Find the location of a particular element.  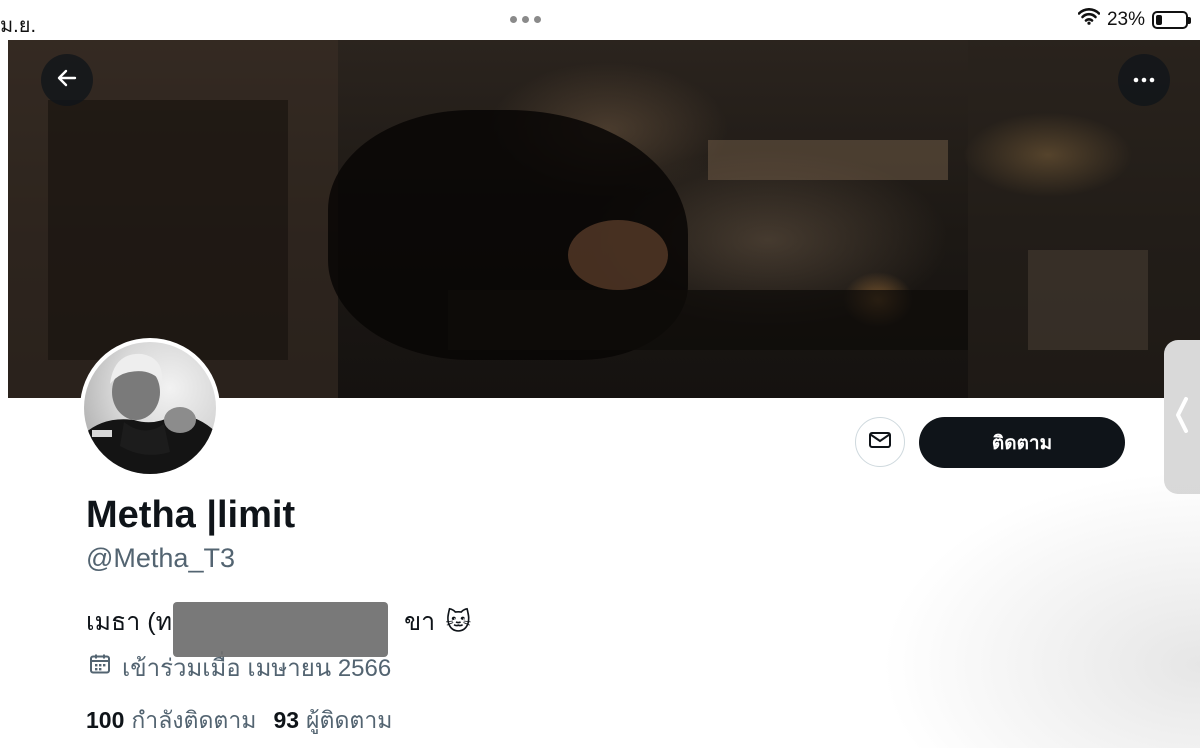

display-name: Metha |limit is located at coordinates (191, 515).